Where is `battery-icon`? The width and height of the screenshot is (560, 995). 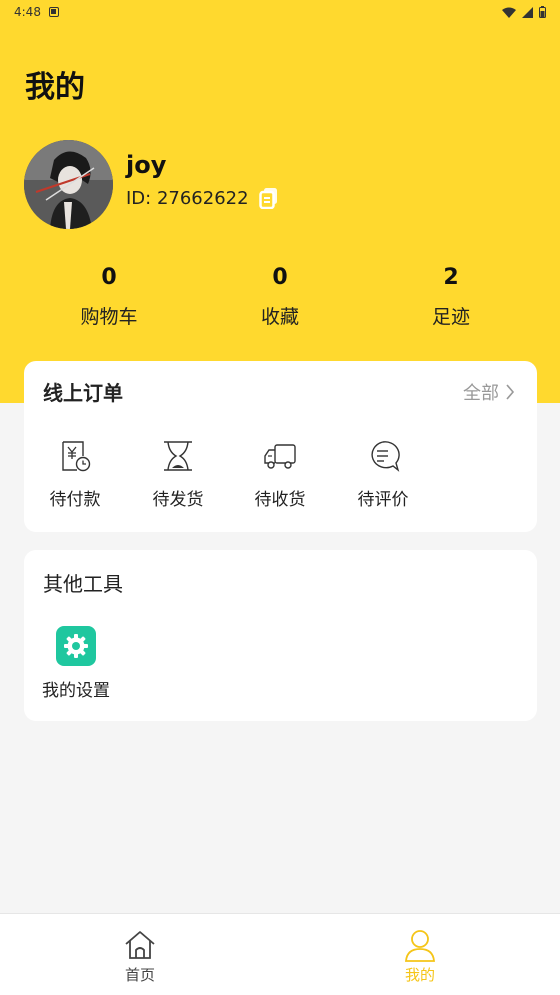
battery-icon is located at coordinates (542, 12).